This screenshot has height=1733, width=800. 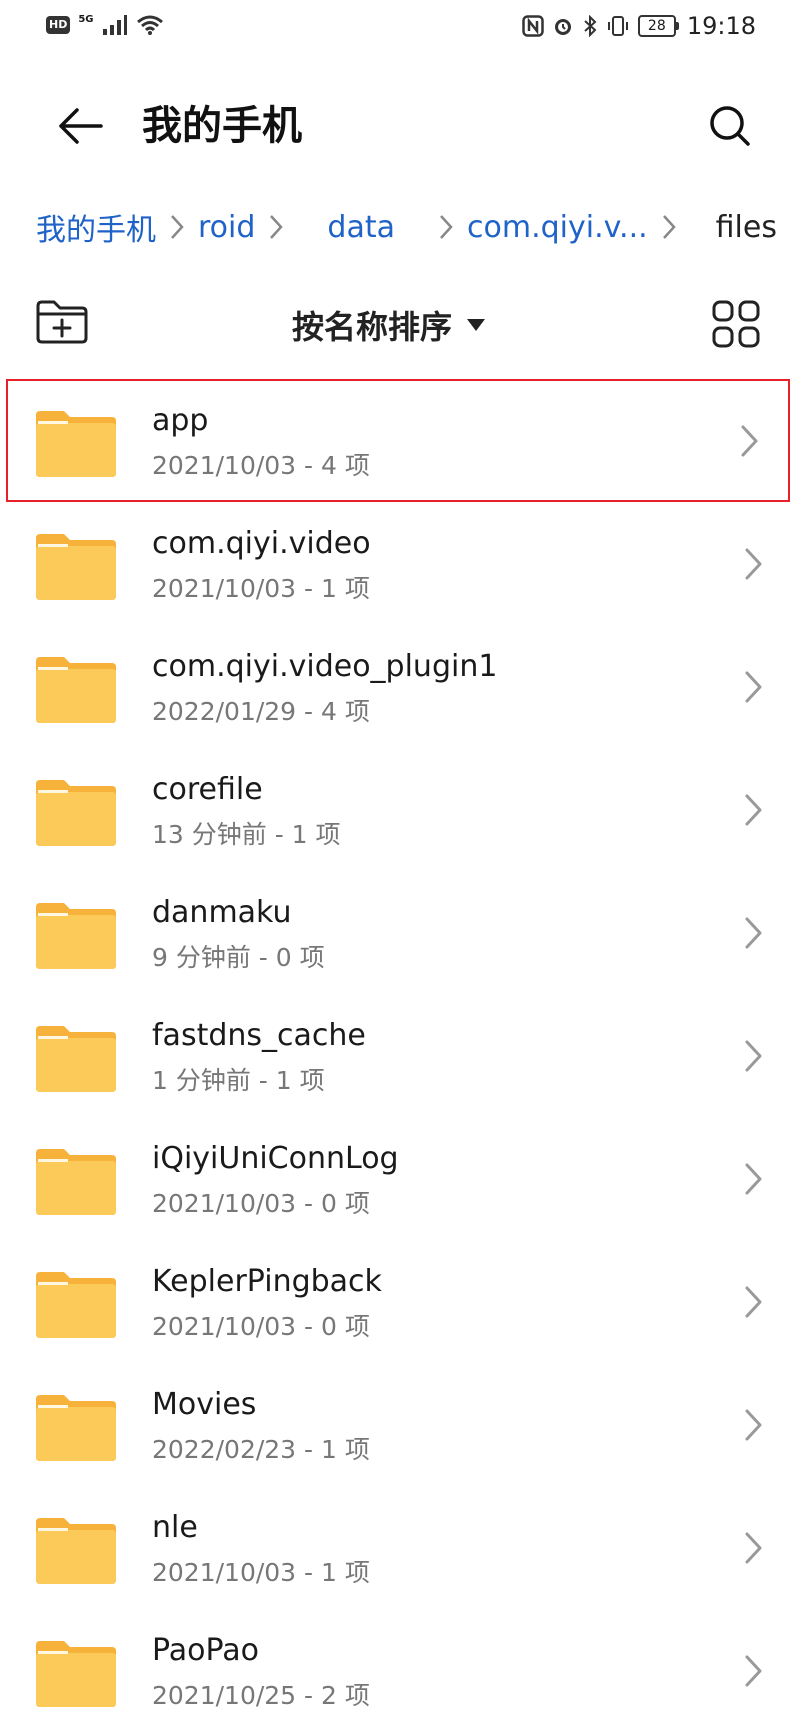 I want to click on view-toggle-button, so click(x=736, y=324).